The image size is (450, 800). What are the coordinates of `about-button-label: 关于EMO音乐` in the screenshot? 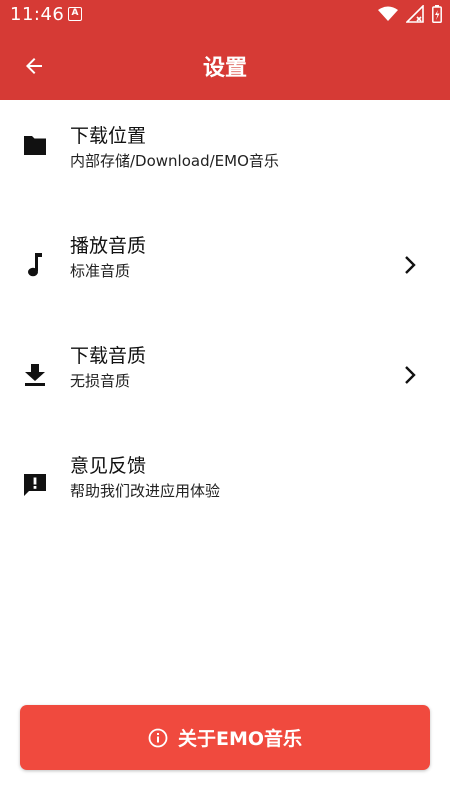 It's located at (240, 739).